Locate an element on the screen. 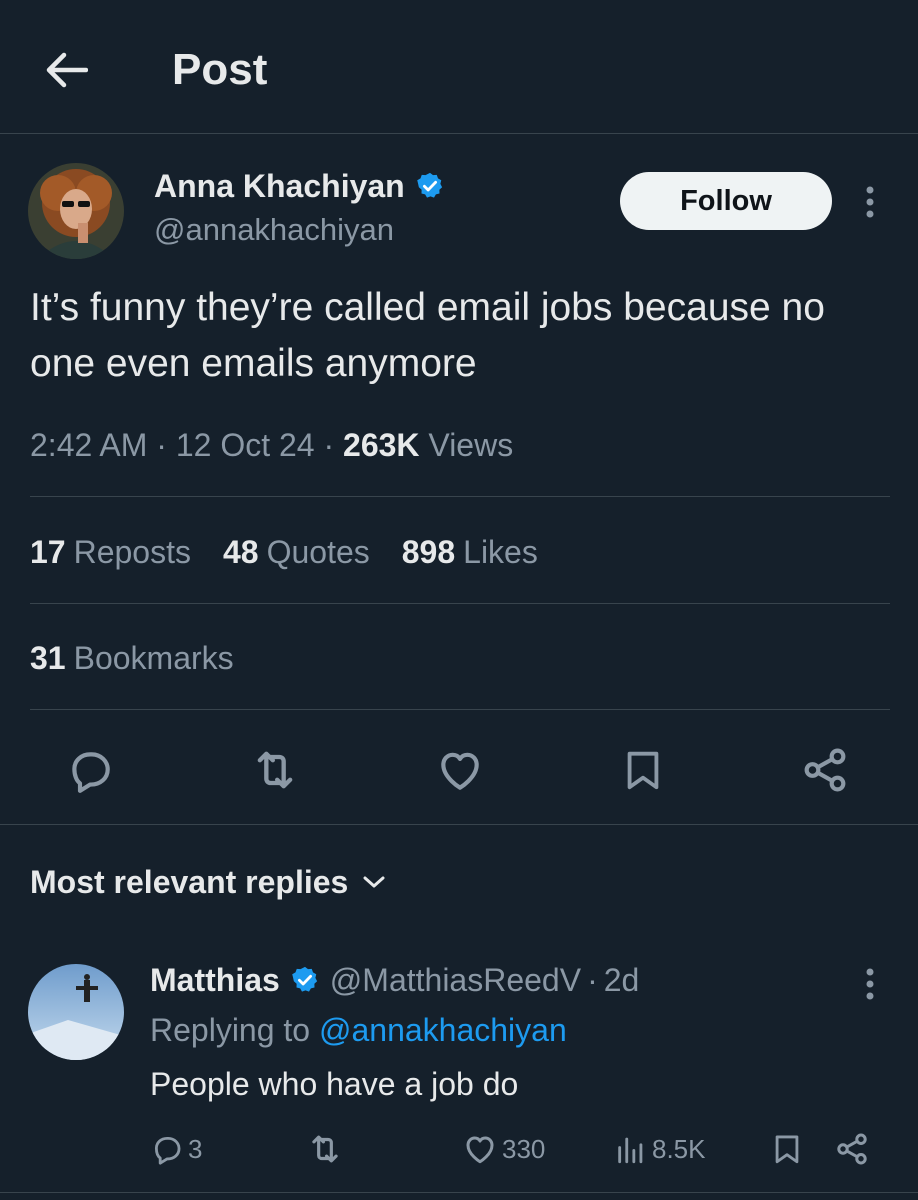 This screenshot has height=1200, width=918. likes-count: 898 is located at coordinates (428, 552).